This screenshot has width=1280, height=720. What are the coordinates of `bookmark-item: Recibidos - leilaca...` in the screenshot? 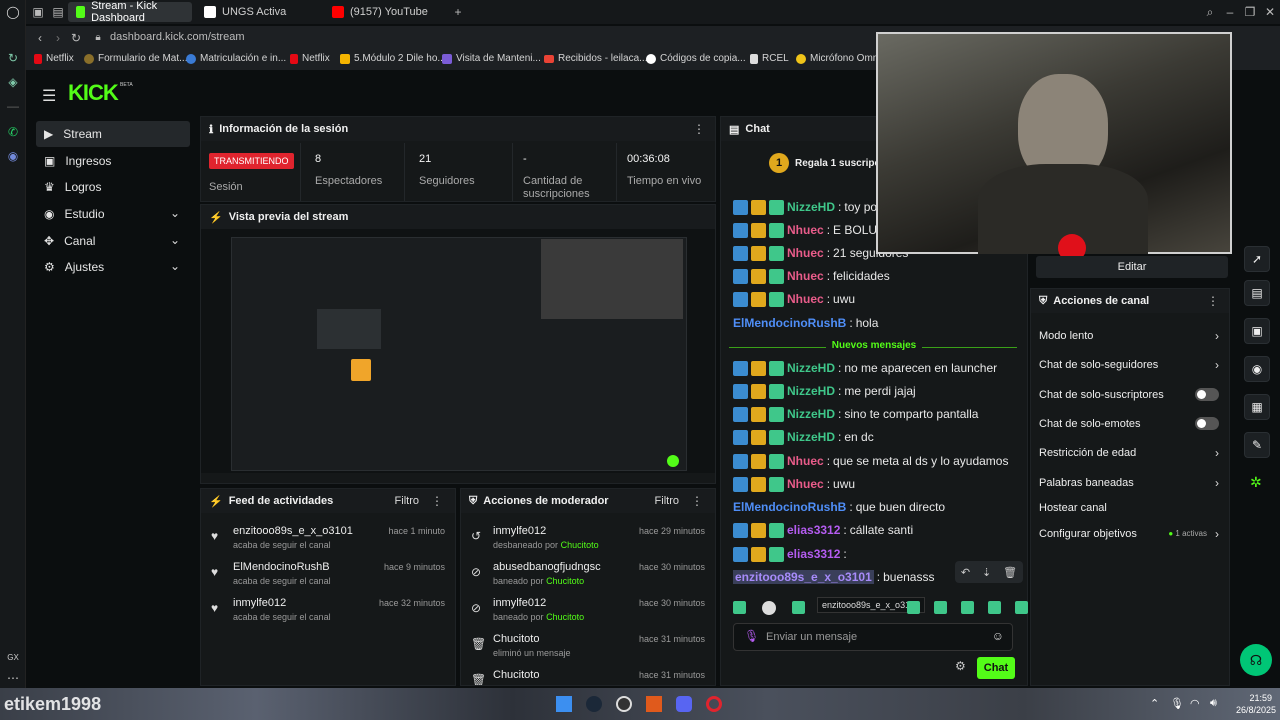 It's located at (595, 58).